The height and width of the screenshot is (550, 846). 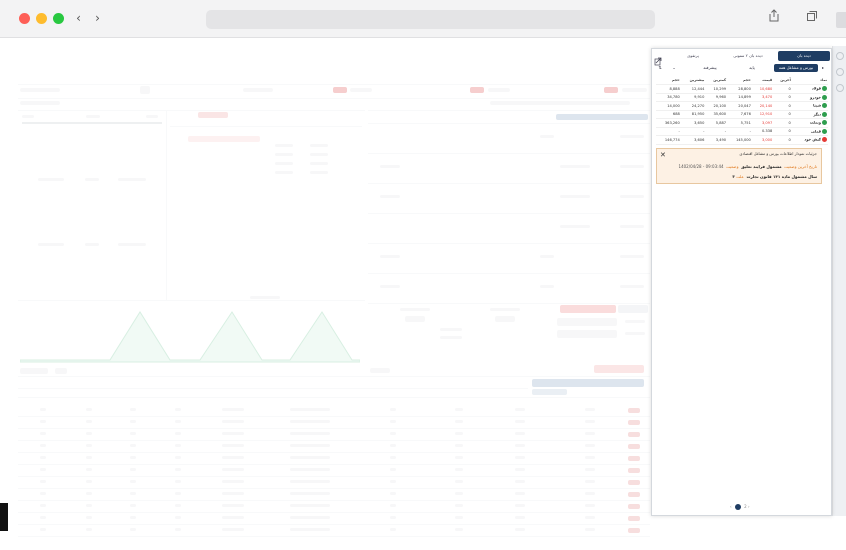 I want to click on symbol-name: فملی, so click(x=816, y=131).